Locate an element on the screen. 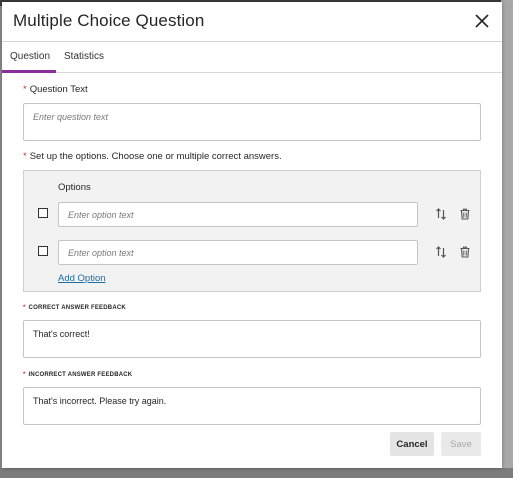 Image resolution: width=513 pixels, height=478 pixels. option-2-reorder-button is located at coordinates (441, 252).